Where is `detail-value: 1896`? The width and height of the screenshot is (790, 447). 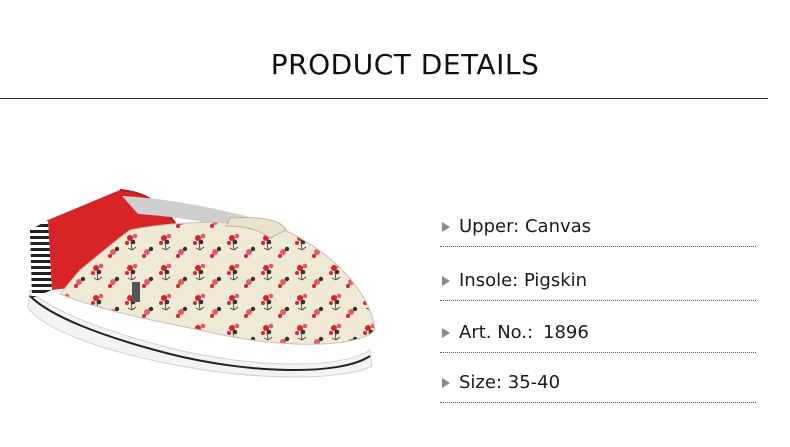
detail-value: 1896 is located at coordinates (566, 332).